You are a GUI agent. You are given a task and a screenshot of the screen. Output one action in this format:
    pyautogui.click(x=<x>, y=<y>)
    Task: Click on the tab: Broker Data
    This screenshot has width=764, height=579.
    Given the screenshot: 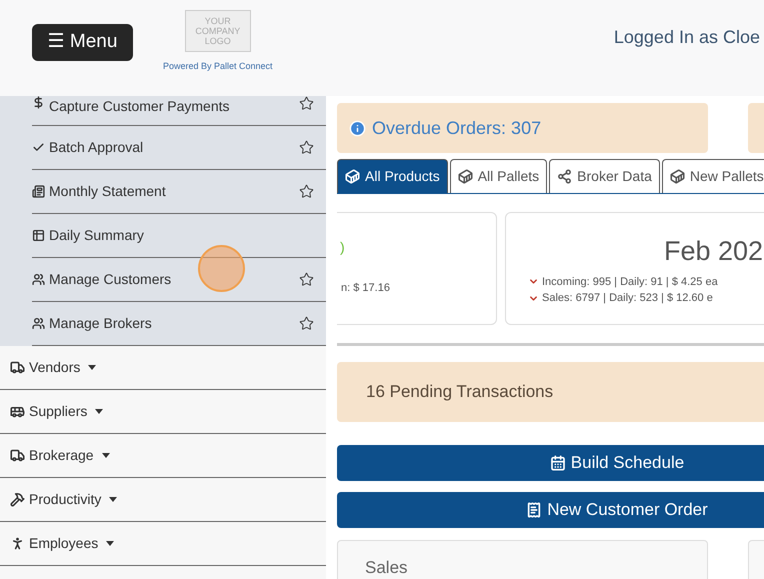 What is the action you would take?
    pyautogui.click(x=604, y=176)
    